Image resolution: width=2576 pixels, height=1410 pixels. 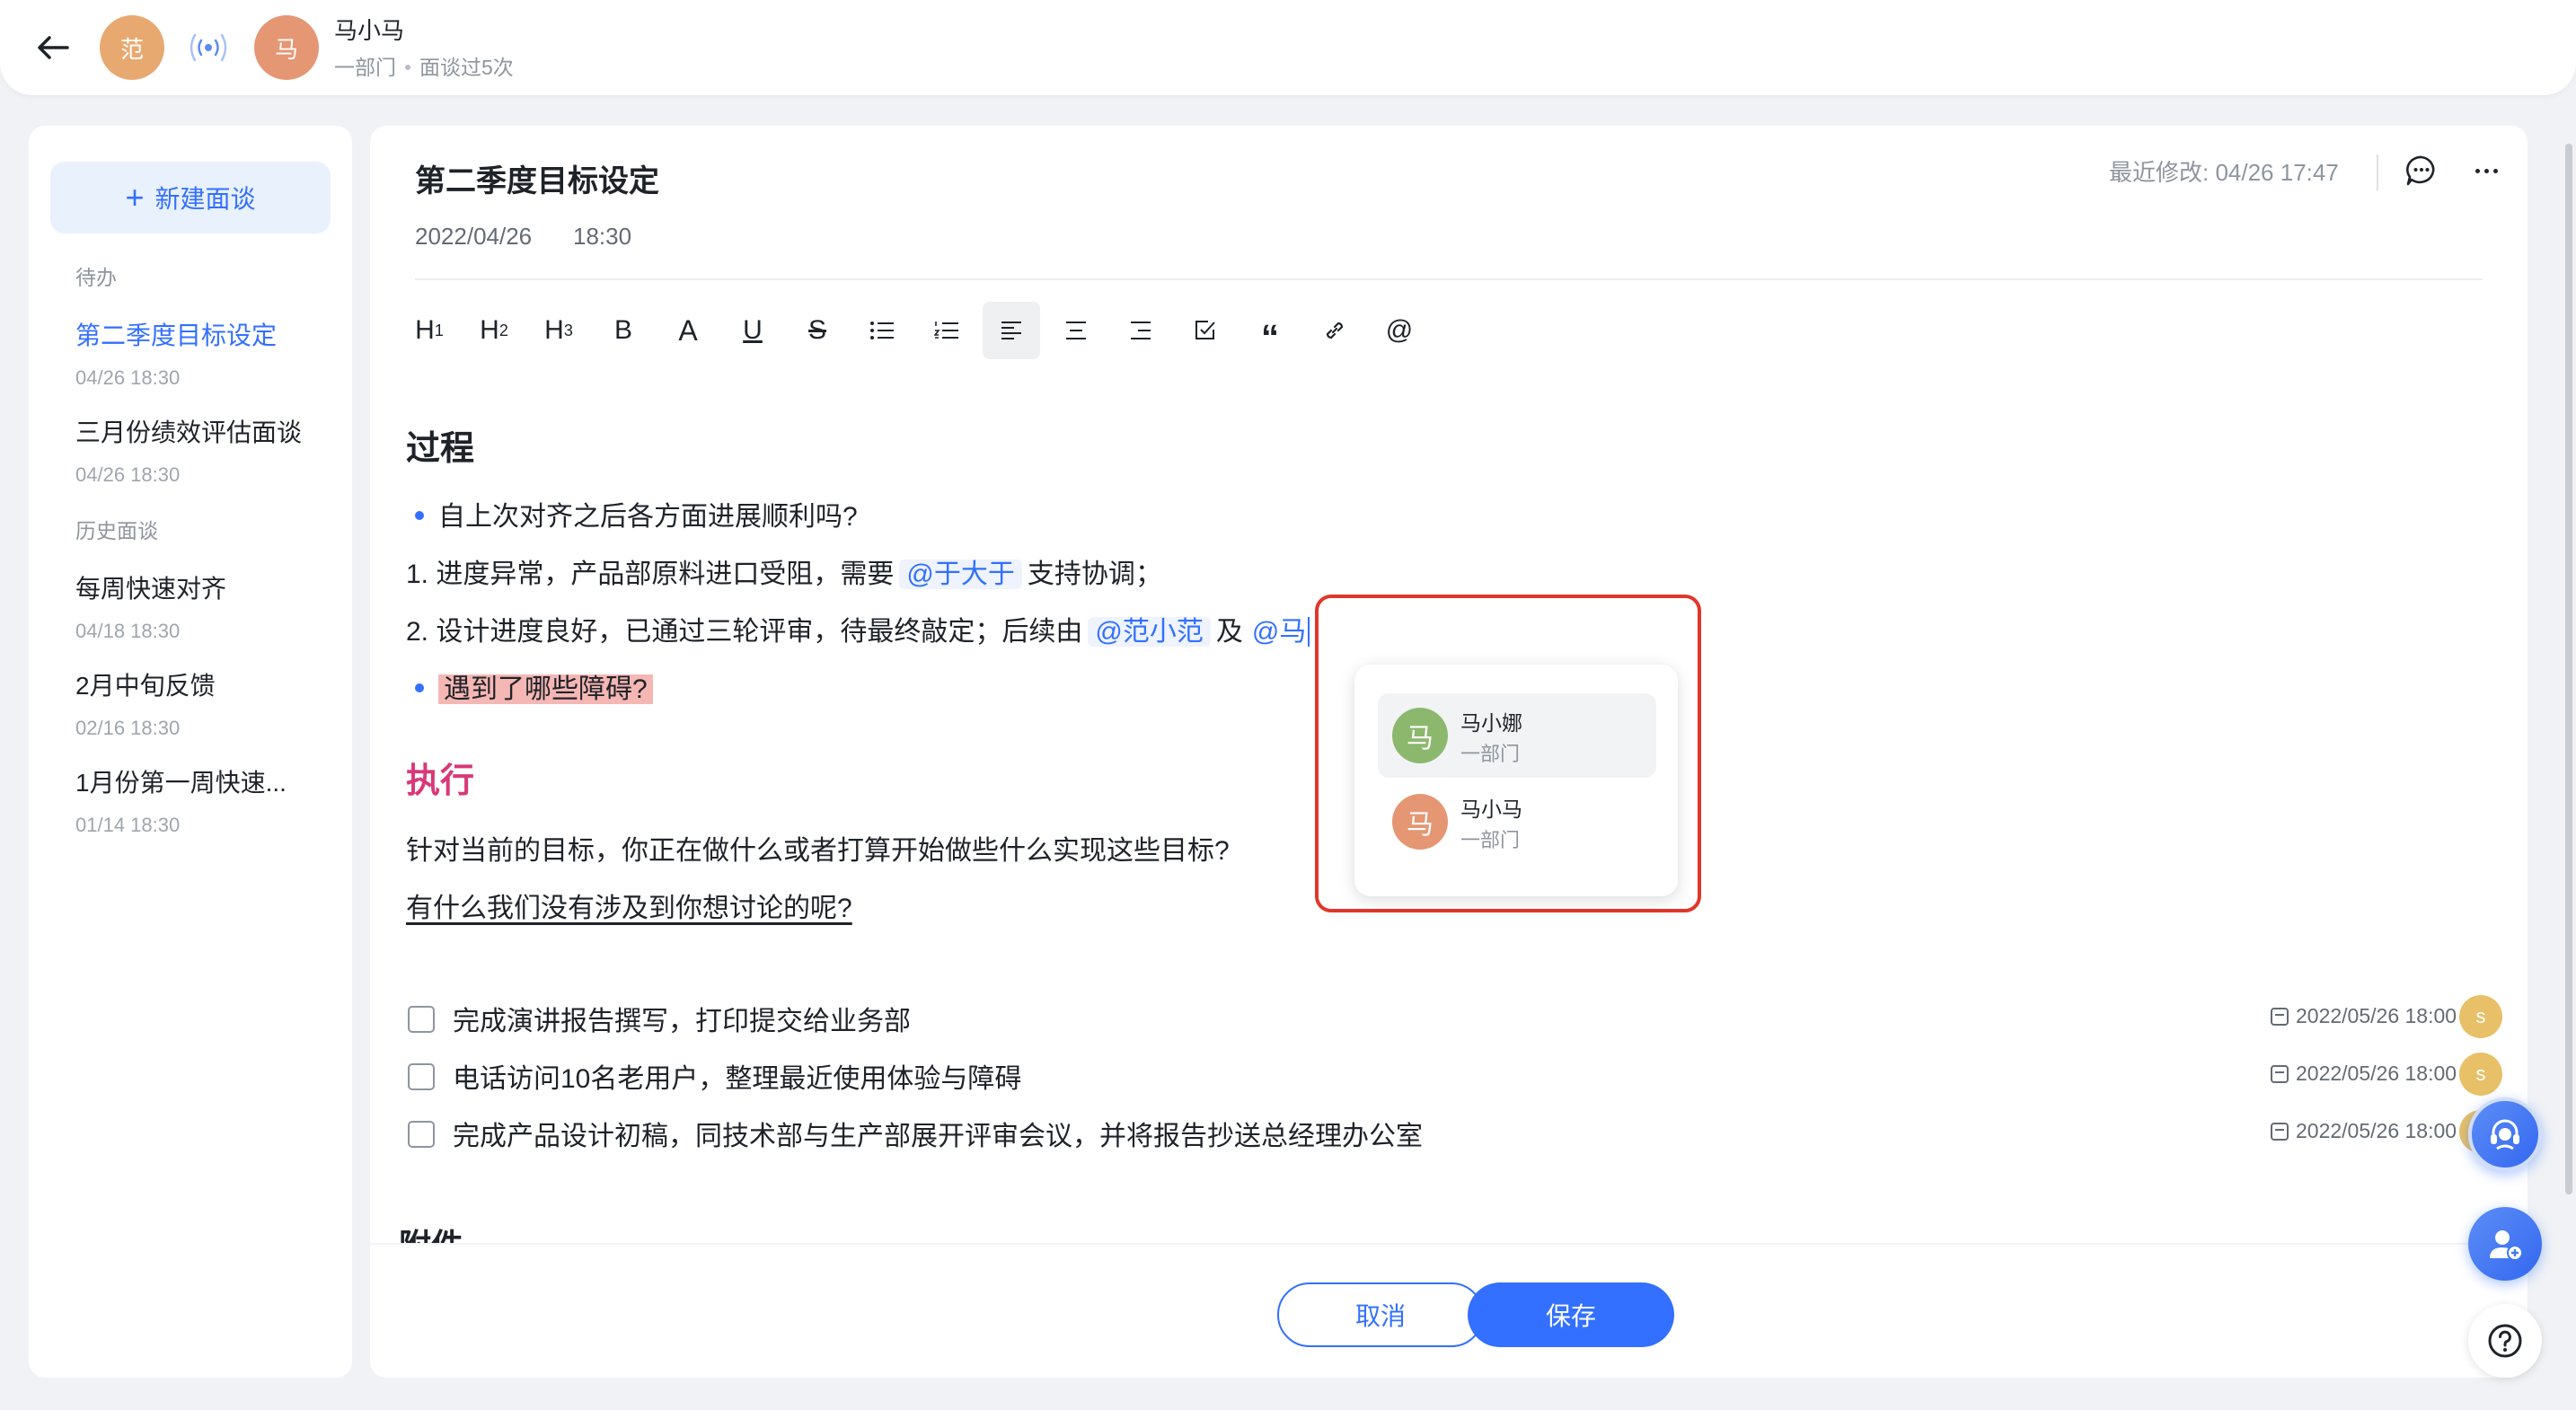 I want to click on interviewee-name: 马小马, so click(x=369, y=30).